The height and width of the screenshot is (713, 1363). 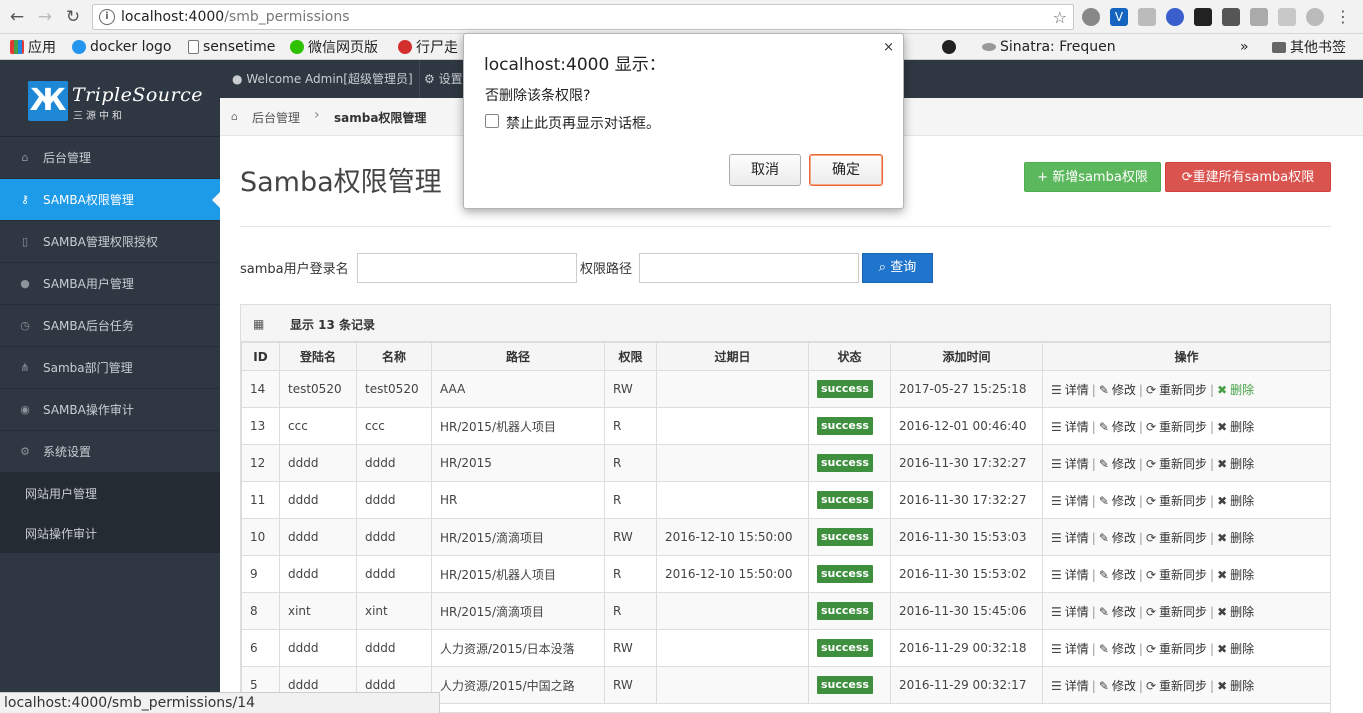 What do you see at coordinates (1287, 17) in the screenshot?
I see `extension-grid-icon` at bounding box center [1287, 17].